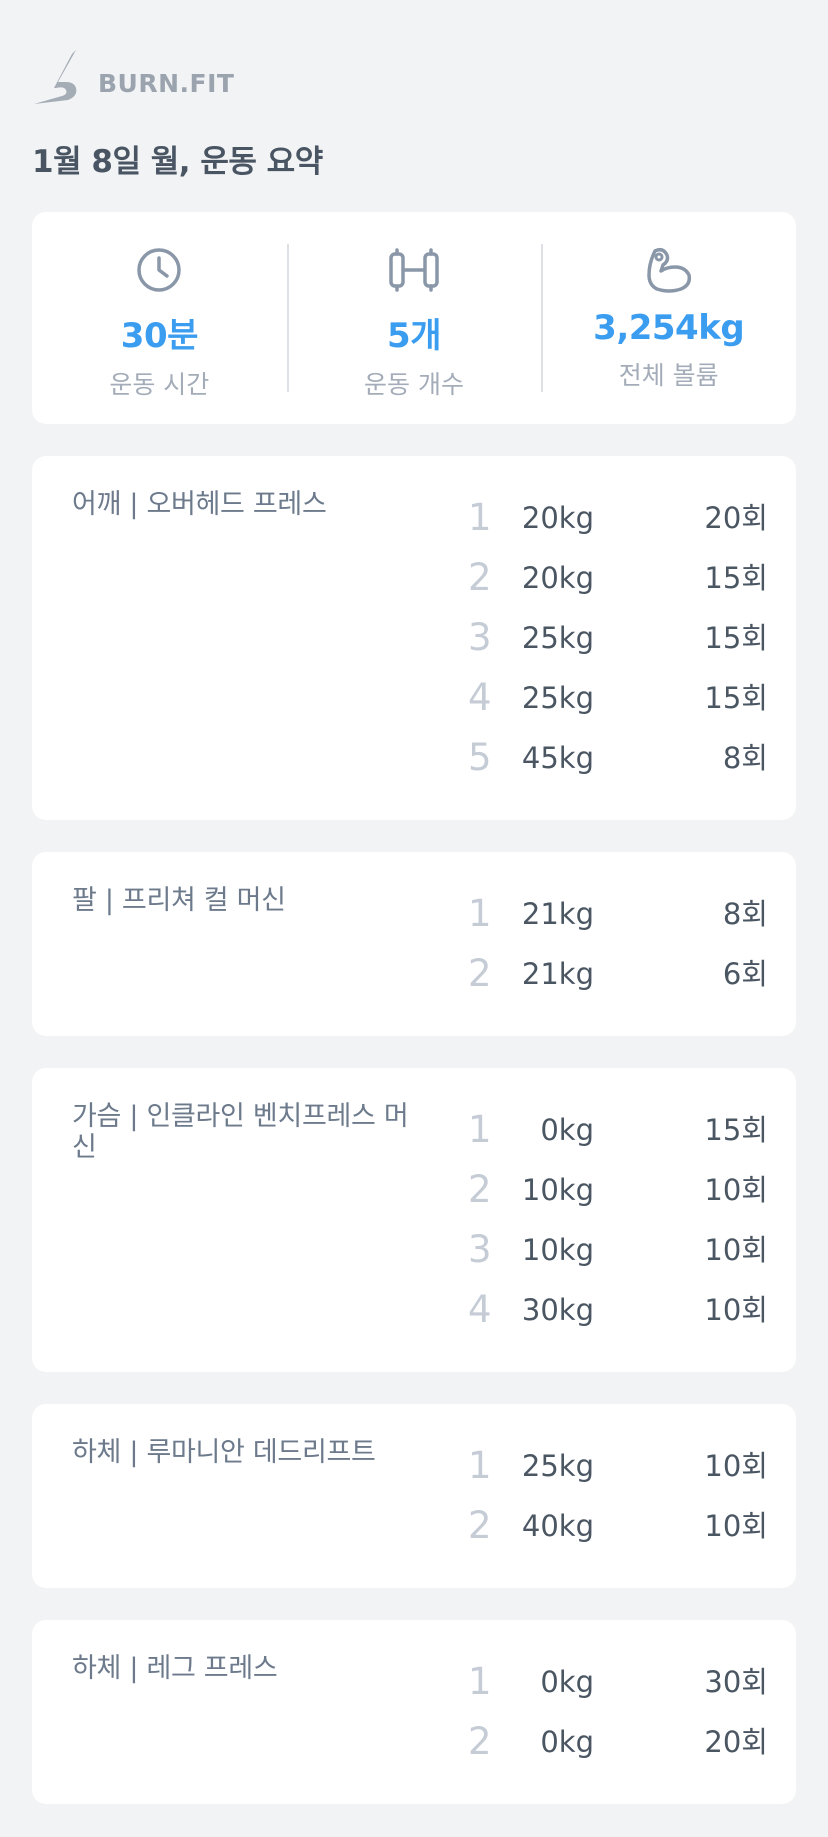 The image size is (828, 1837). Describe the element at coordinates (598, 1690) in the screenshot. I see `set-row: 1 0kg 30회` at that location.